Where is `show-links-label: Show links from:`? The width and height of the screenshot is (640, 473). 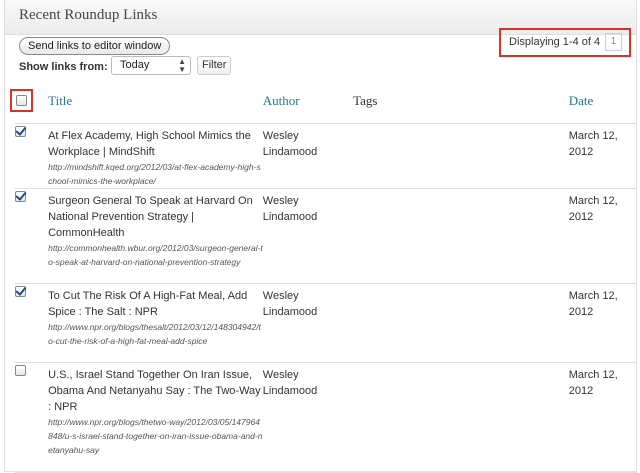 show-links-label: Show links from: is located at coordinates (63, 67).